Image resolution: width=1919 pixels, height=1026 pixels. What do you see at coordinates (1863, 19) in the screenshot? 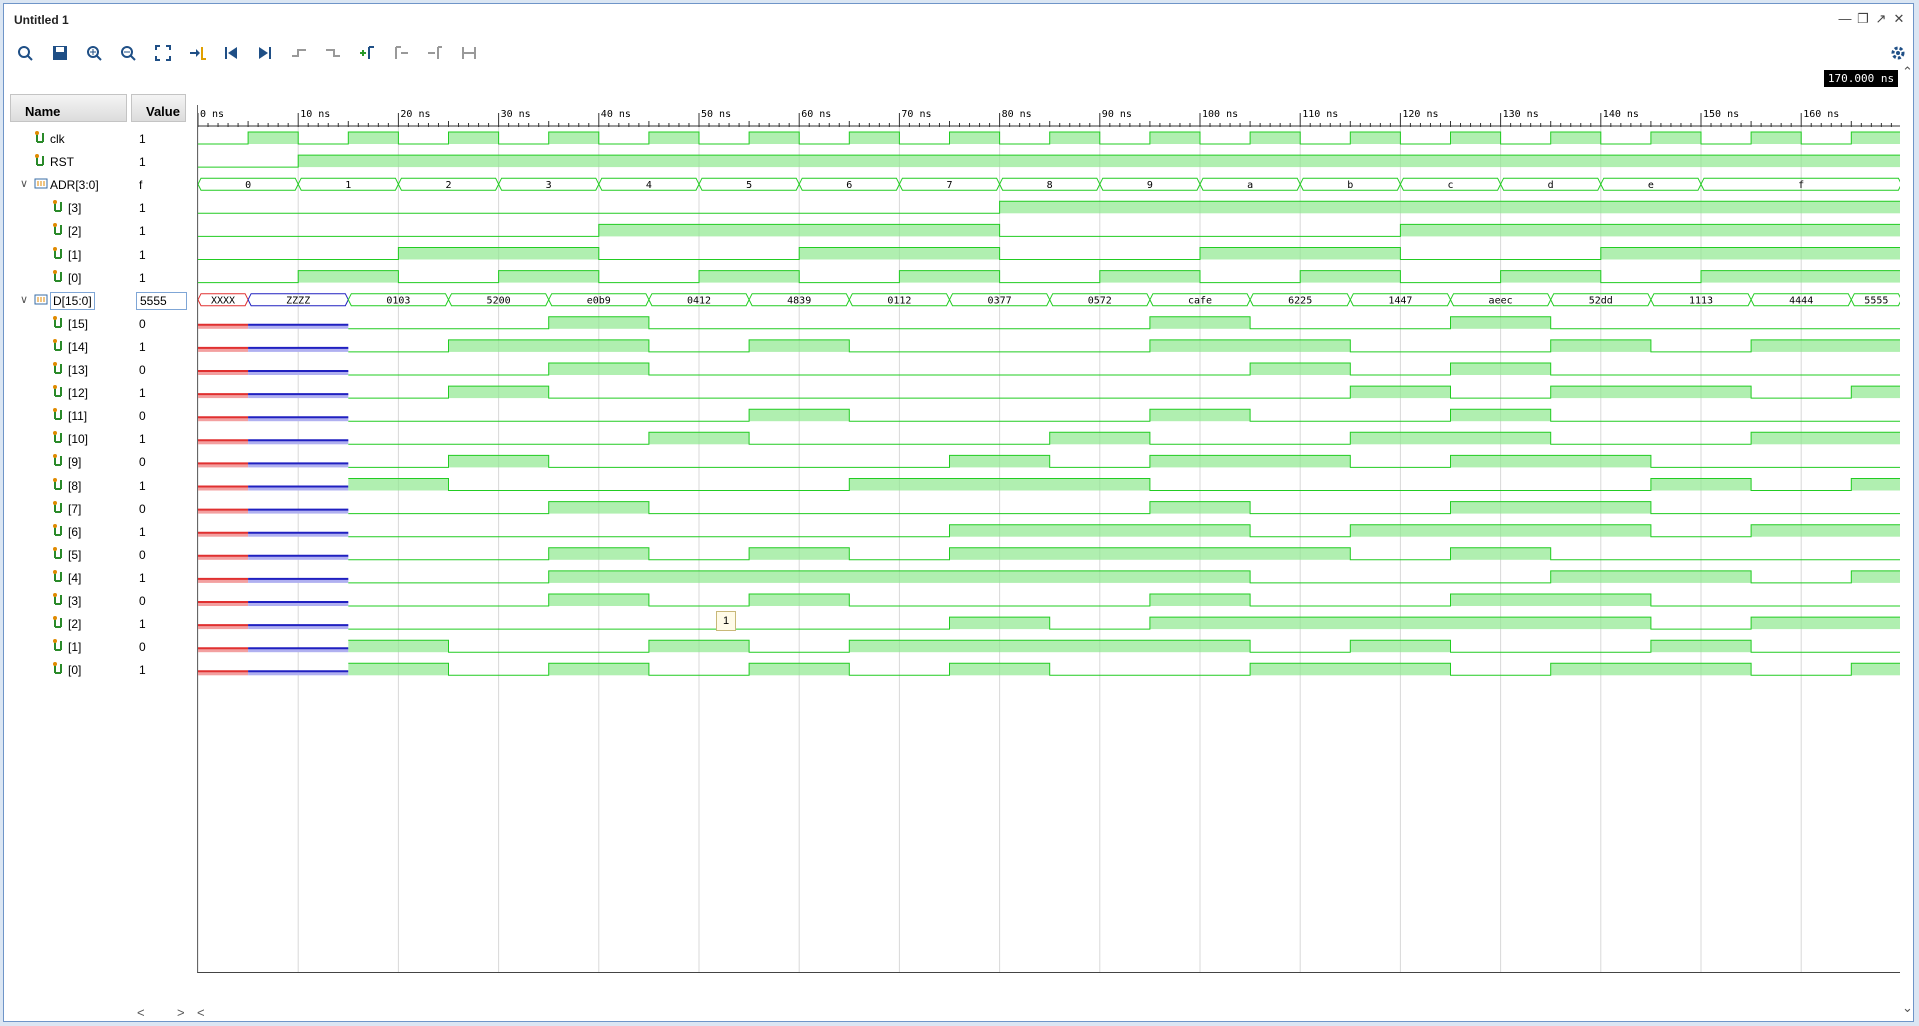
I see `restore-icon: ❐` at bounding box center [1863, 19].